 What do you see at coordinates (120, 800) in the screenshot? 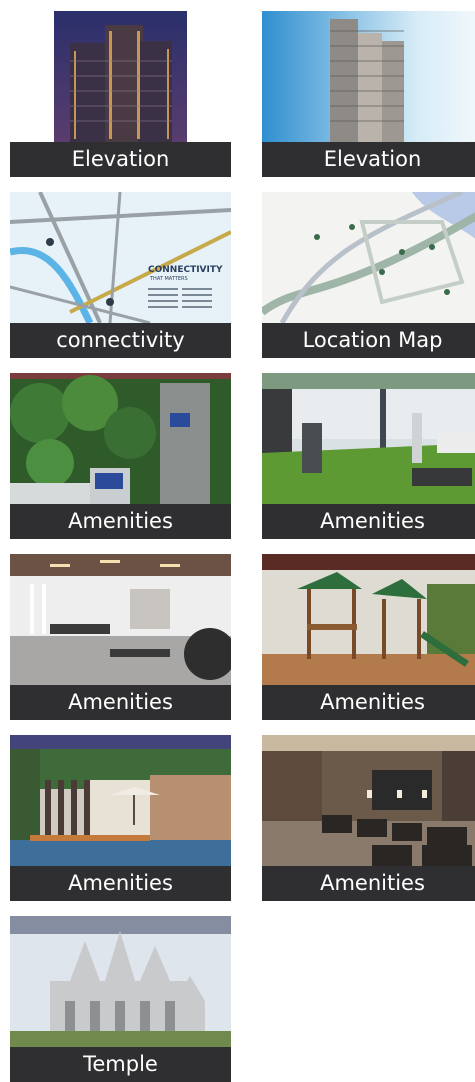
I see `poolside-deck-photo` at bounding box center [120, 800].